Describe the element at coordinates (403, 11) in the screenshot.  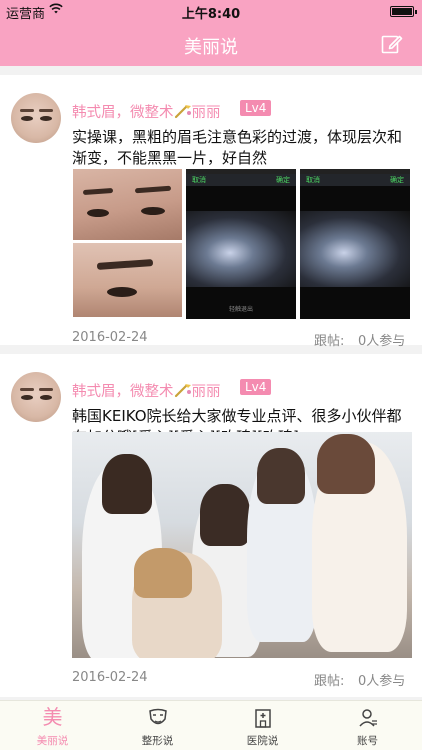
I see `battery-icon` at that location.